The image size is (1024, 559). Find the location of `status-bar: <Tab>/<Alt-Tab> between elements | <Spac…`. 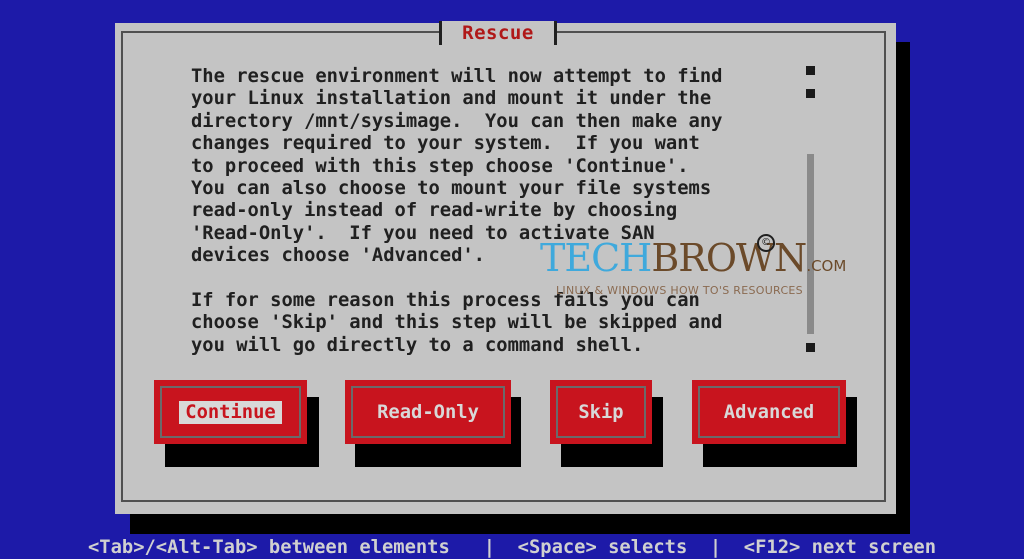

status-bar: <Tab>/<Alt-Tab> between elements | <Spac… is located at coordinates (512, 547).